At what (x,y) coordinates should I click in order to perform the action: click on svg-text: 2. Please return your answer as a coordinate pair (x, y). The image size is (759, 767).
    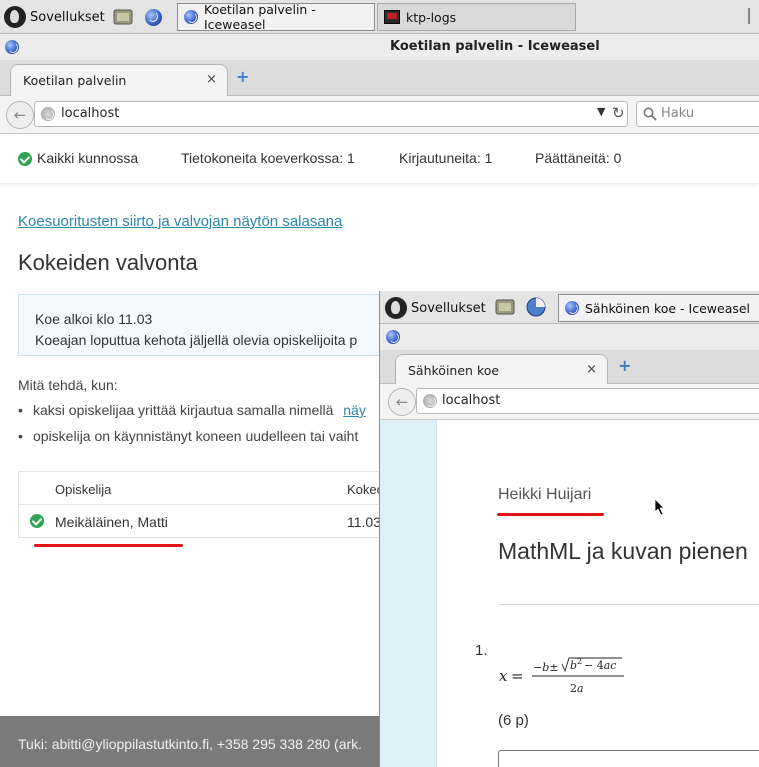
    Looking at the image, I should click on (579, 661).